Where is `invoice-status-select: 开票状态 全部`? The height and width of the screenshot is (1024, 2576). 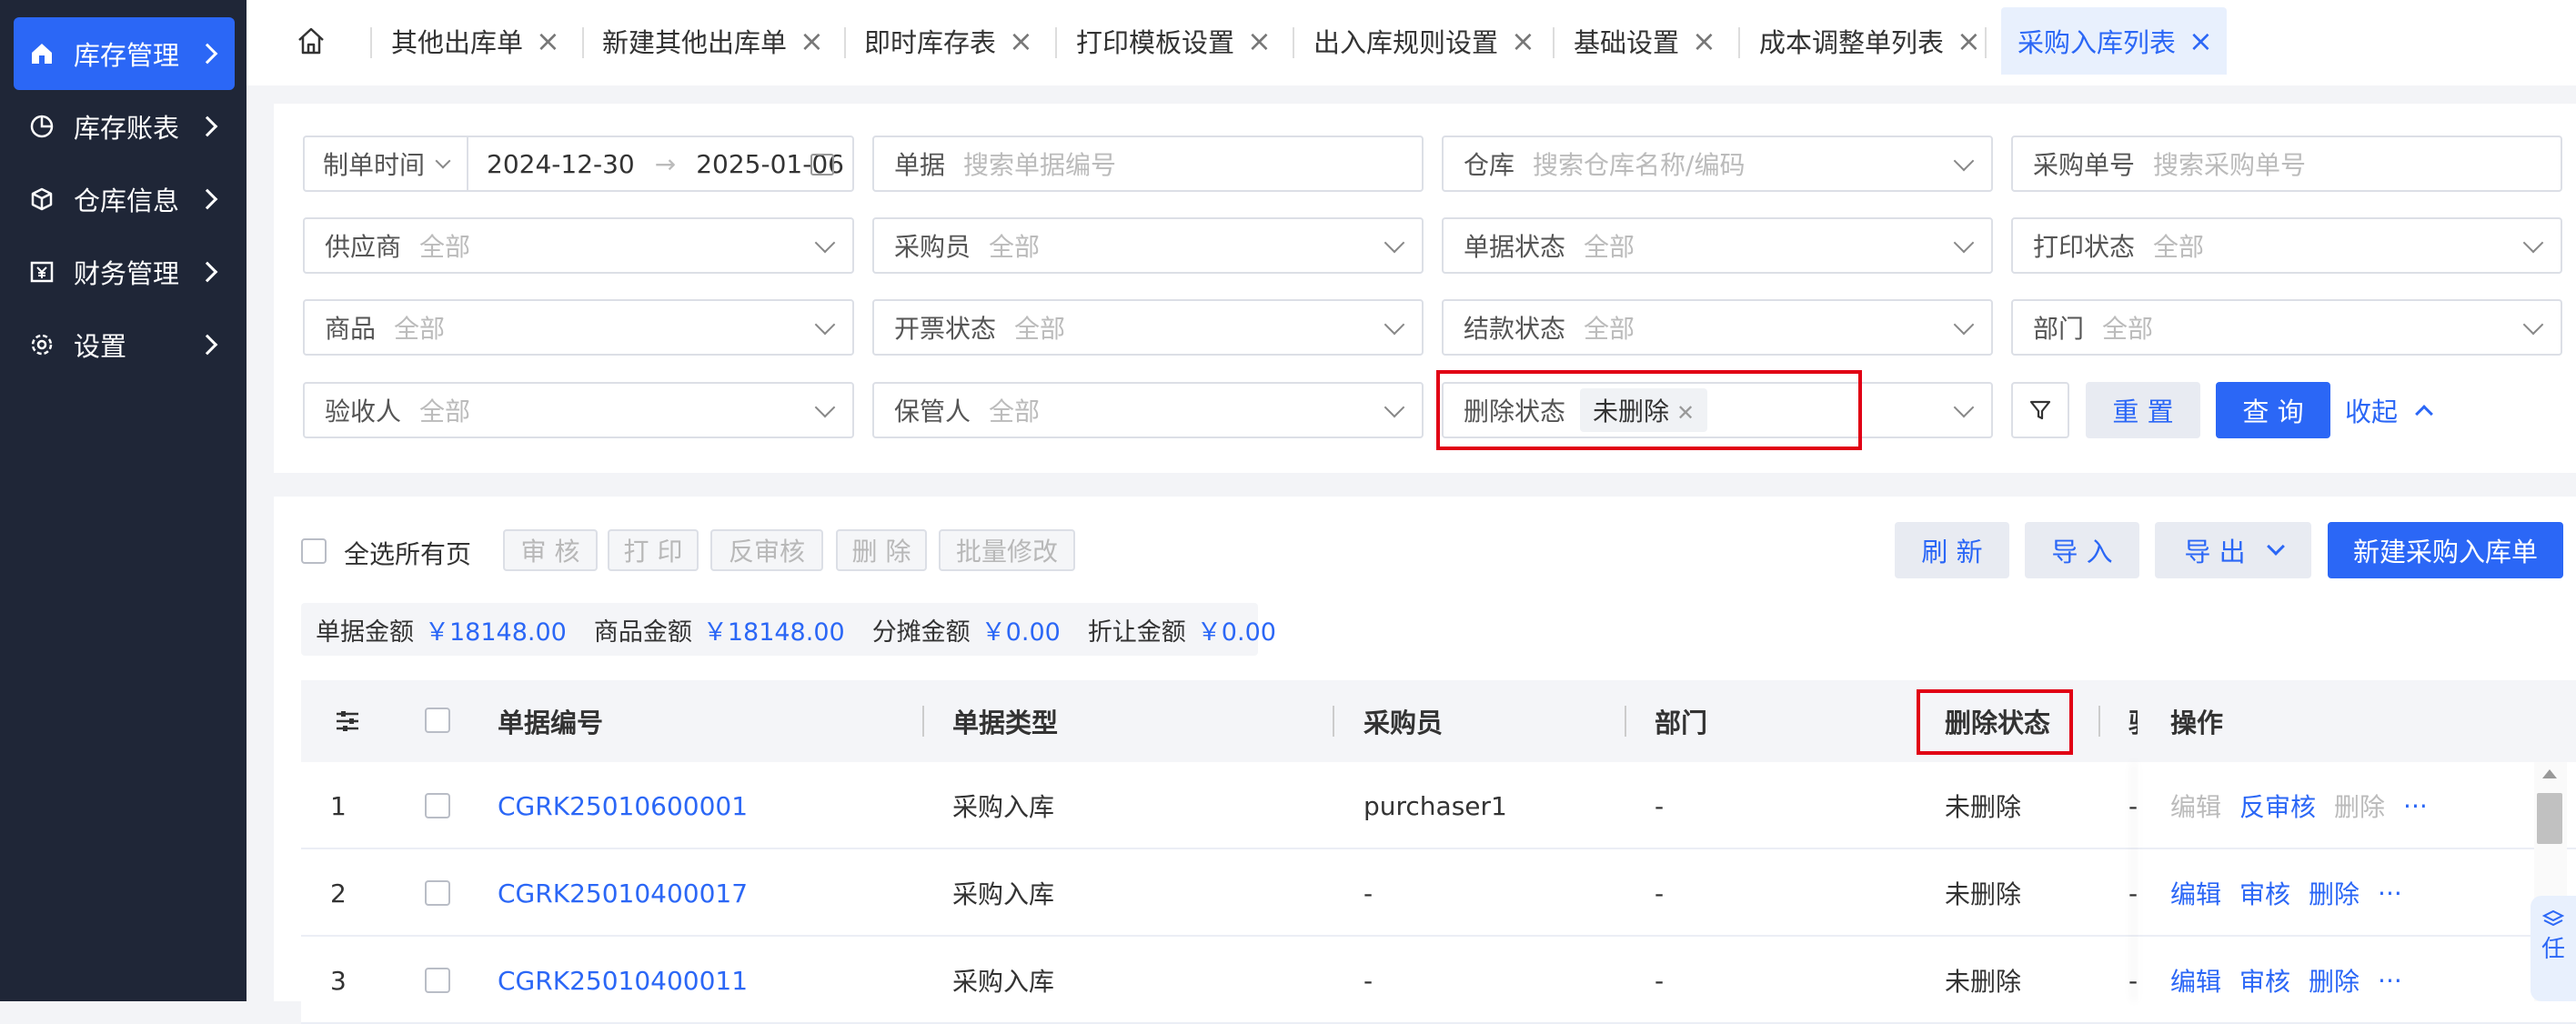 invoice-status-select: 开票状态 全部 is located at coordinates (1148, 327).